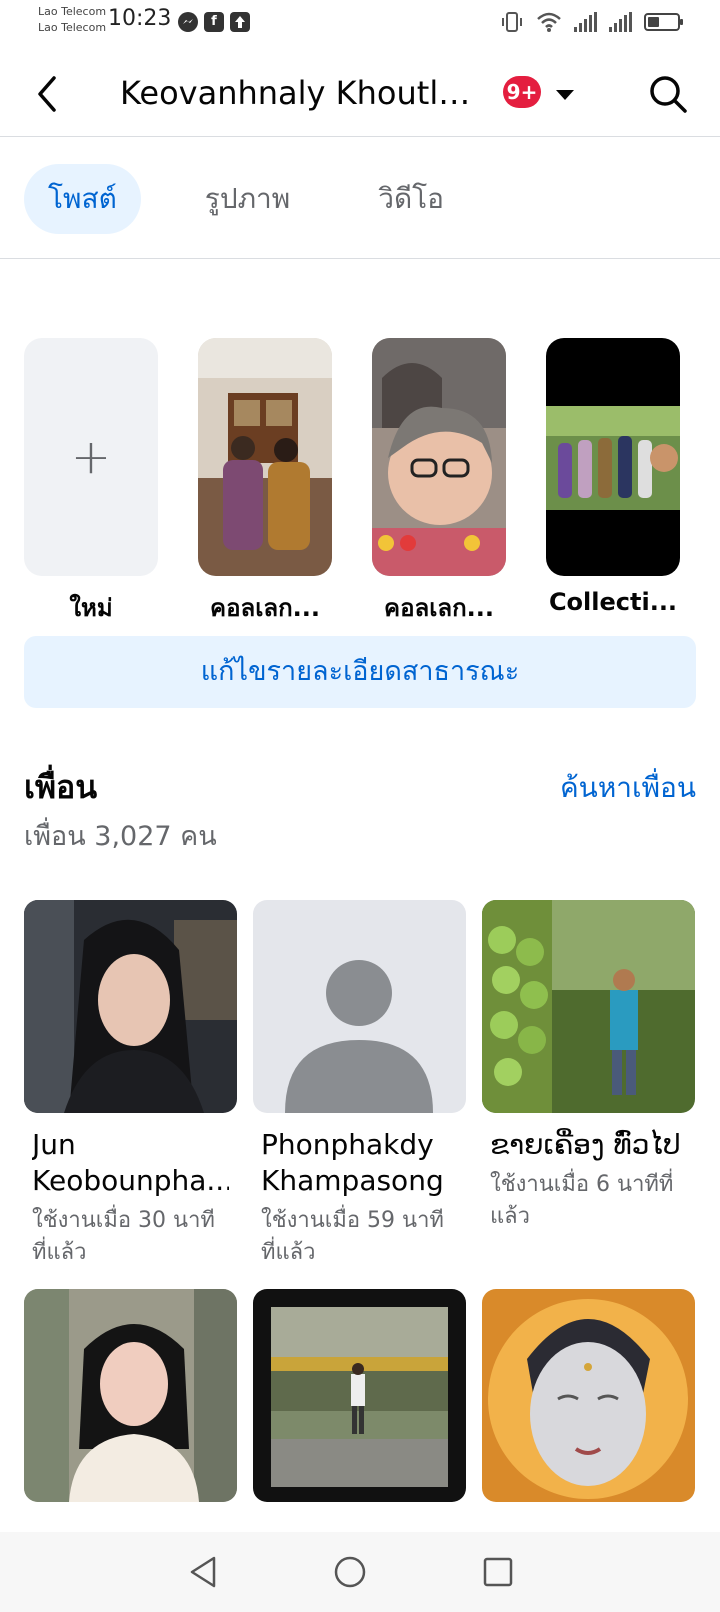  What do you see at coordinates (360, 258) in the screenshot?
I see `divider` at bounding box center [360, 258].